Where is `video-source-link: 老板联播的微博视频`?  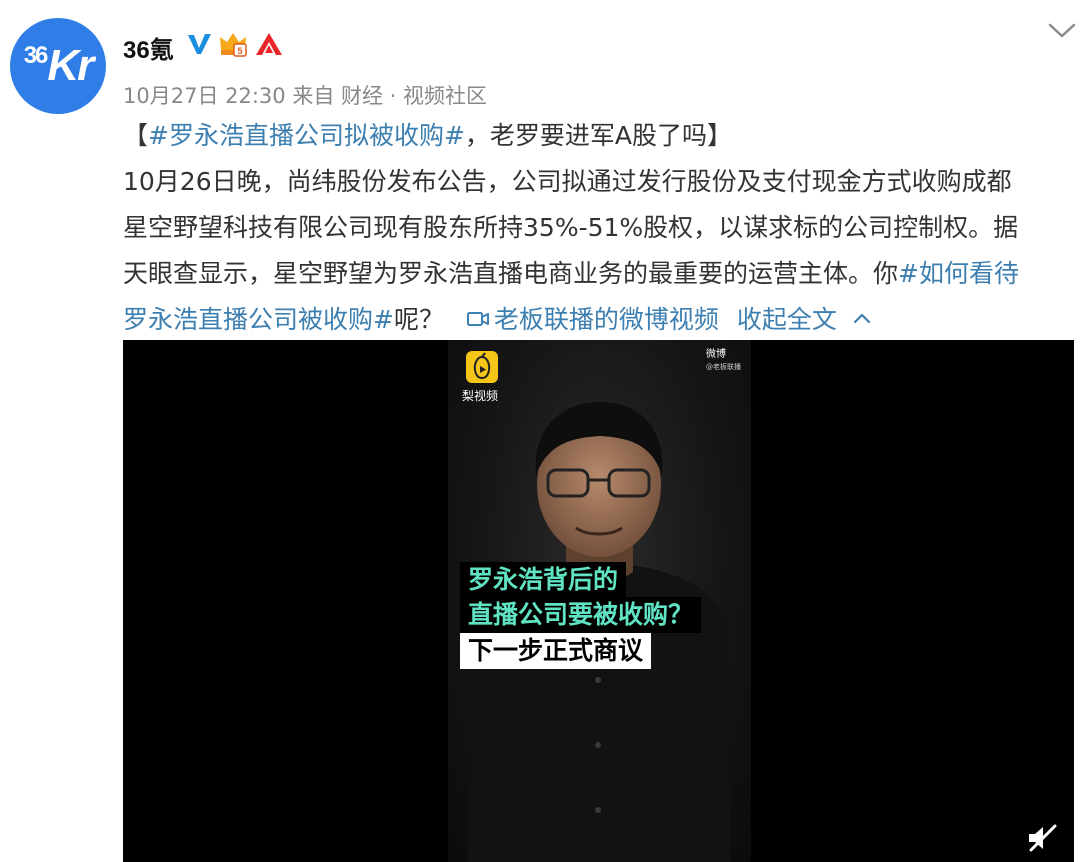 video-source-link: 老板联播的微博视频 is located at coordinates (592, 319).